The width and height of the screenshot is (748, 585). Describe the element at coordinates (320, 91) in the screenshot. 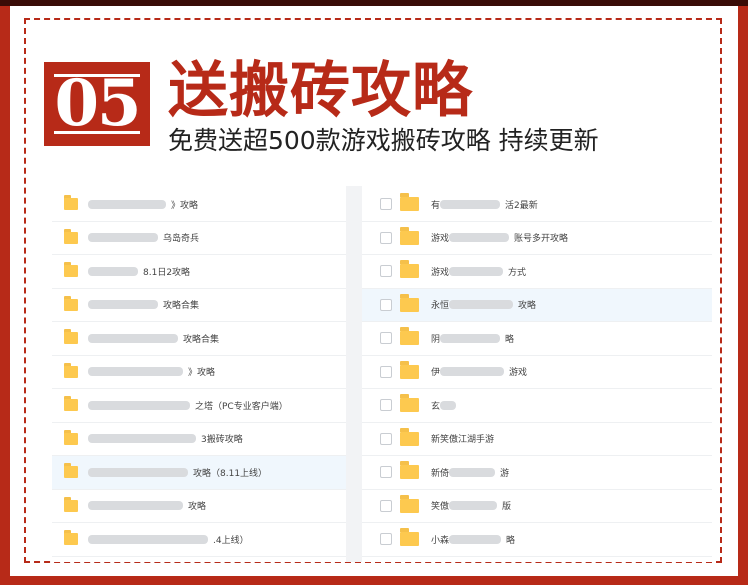

I see `main-title: 送搬砖攻略` at that location.